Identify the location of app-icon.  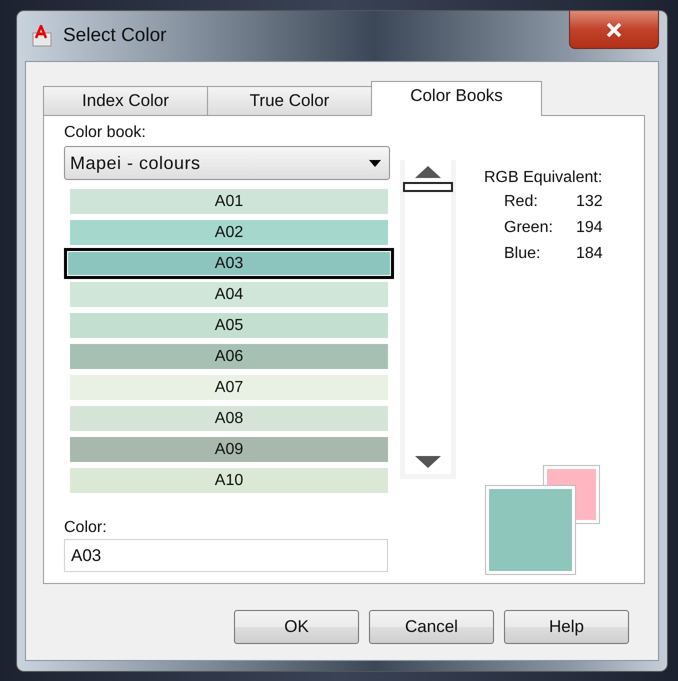
(42, 36).